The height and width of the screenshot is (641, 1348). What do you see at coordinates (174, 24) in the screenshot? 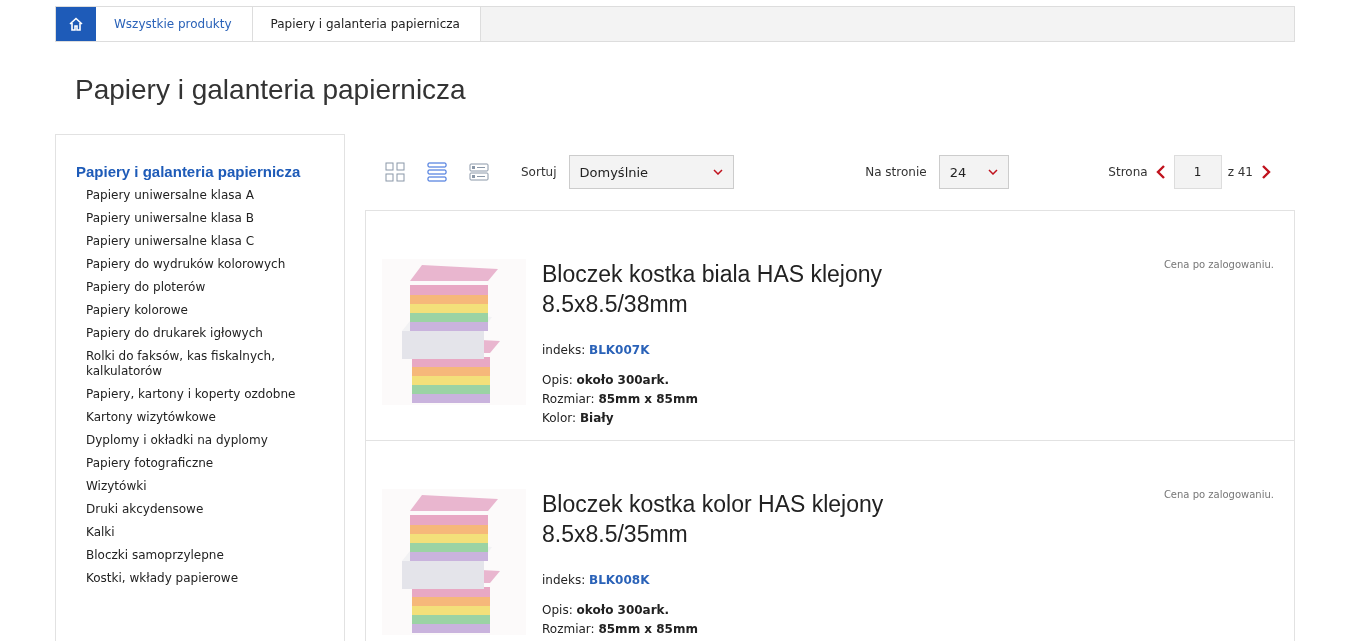
I see `breadcrumb-link: Wszystkie produkty` at bounding box center [174, 24].